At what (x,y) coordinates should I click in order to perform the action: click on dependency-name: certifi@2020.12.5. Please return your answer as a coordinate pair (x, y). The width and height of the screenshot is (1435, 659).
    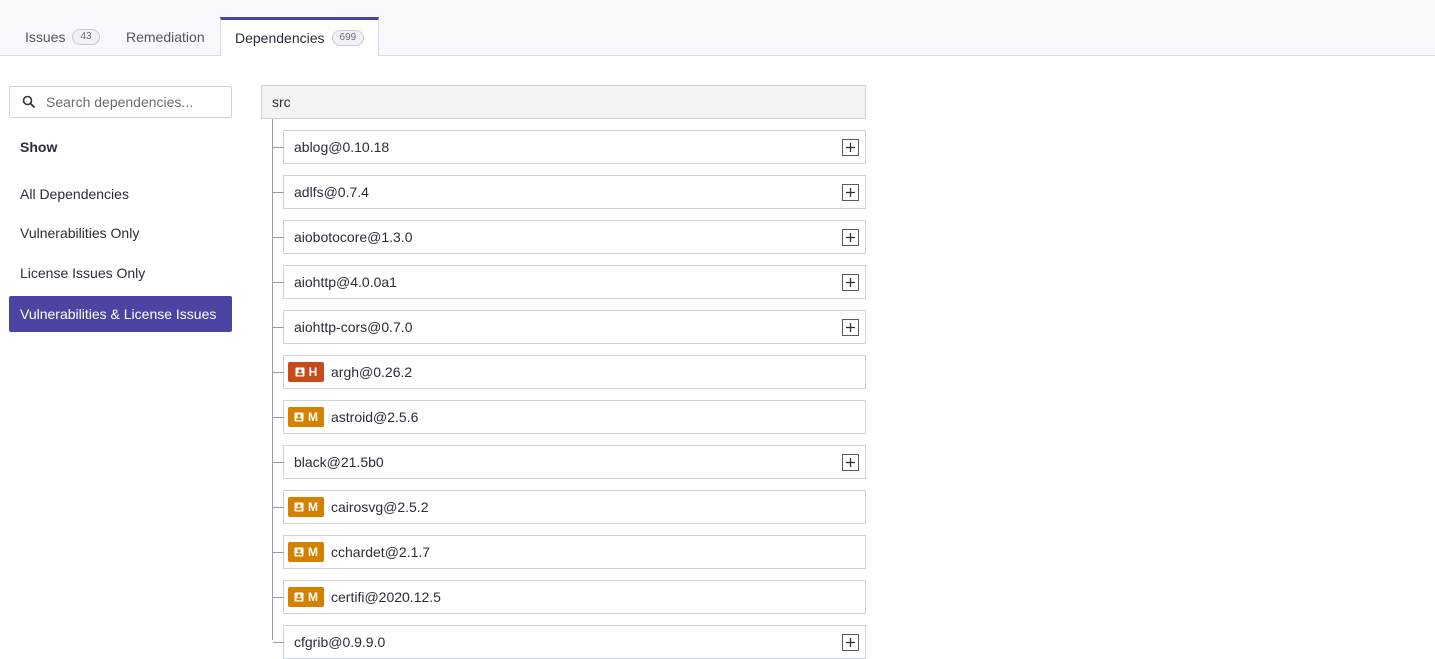
    Looking at the image, I should click on (386, 597).